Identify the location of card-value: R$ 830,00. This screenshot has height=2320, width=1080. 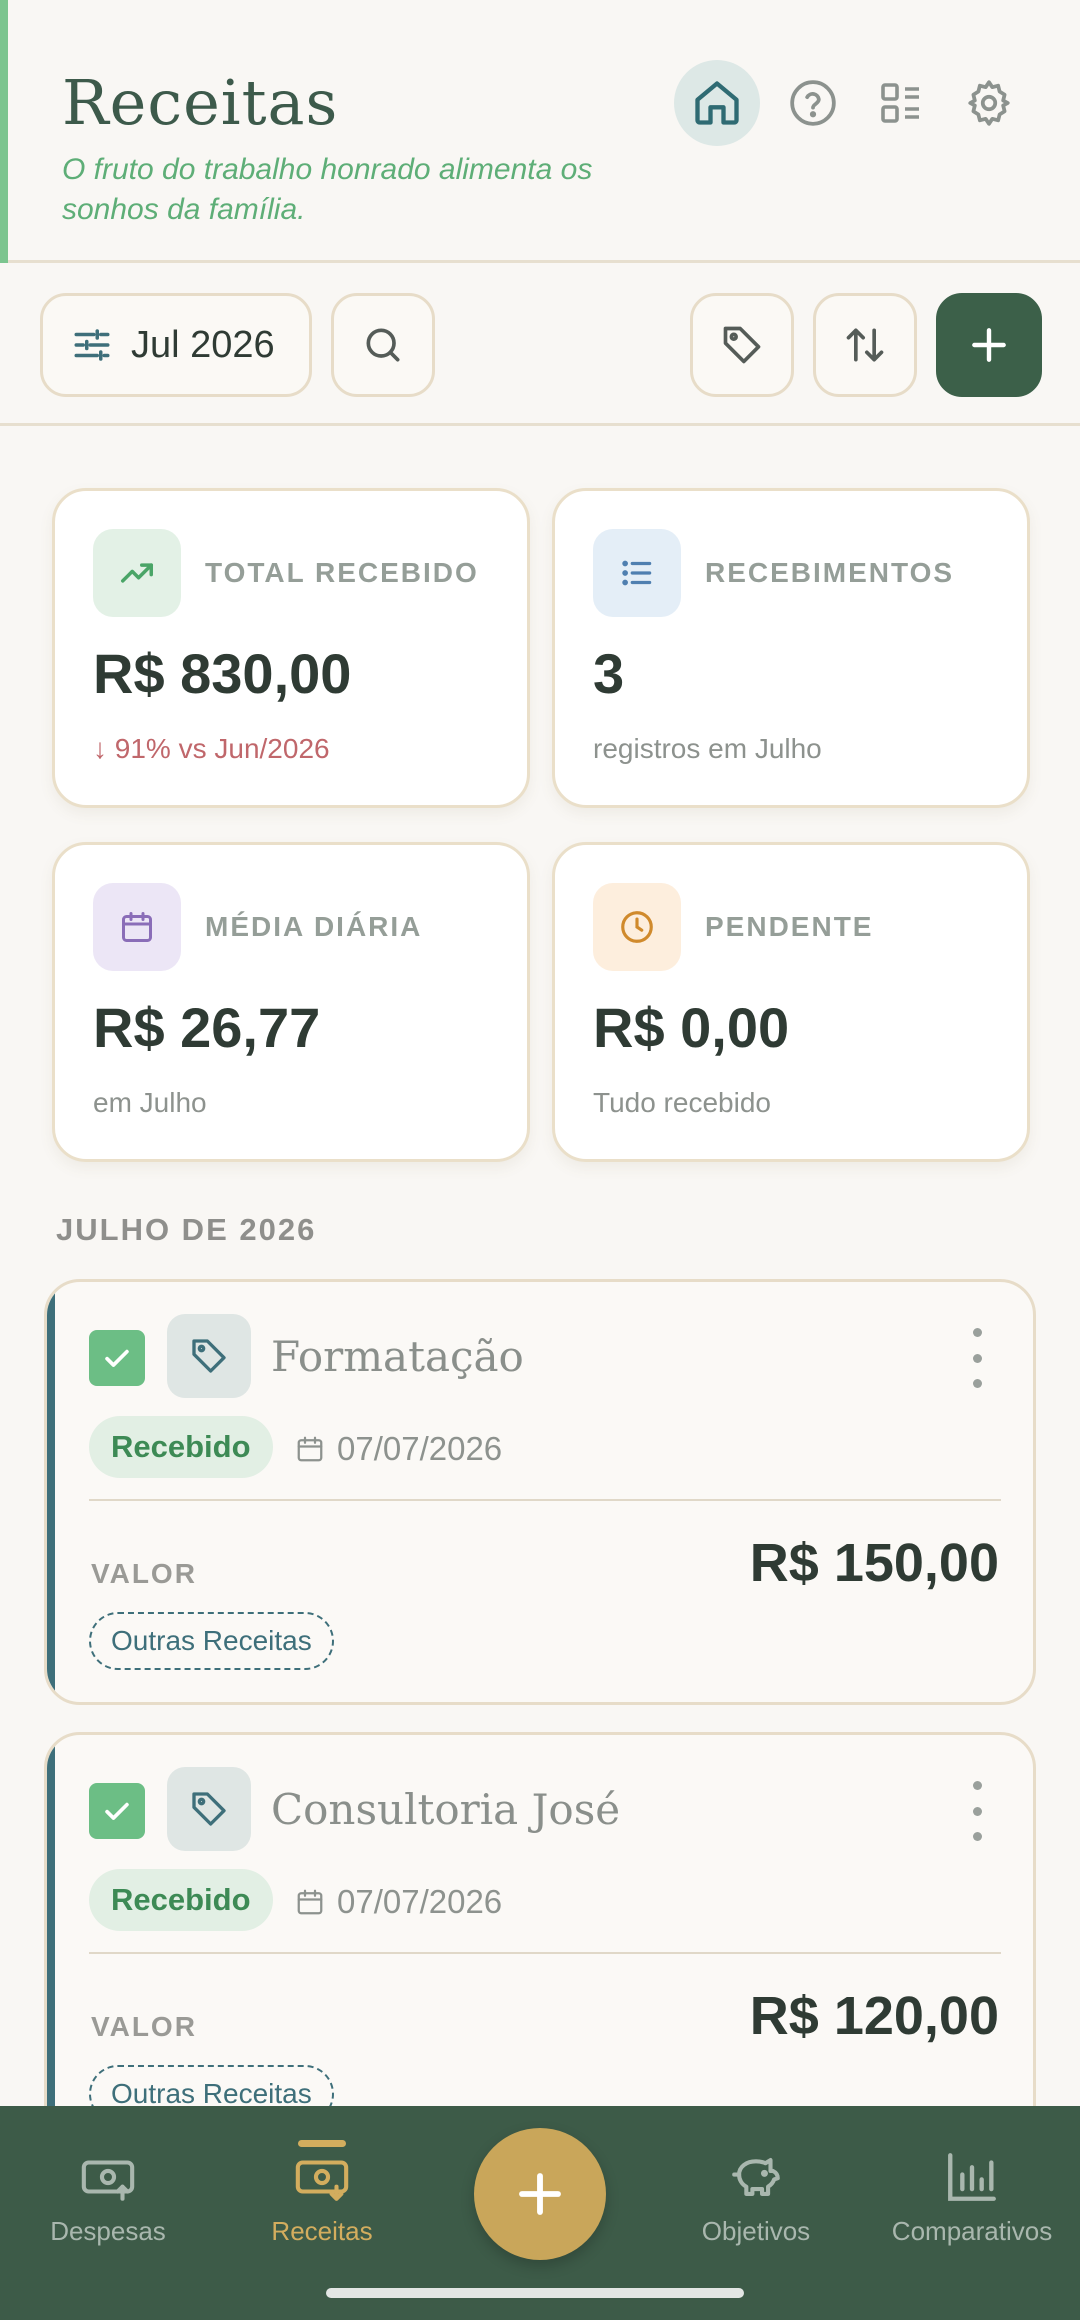
(222, 673).